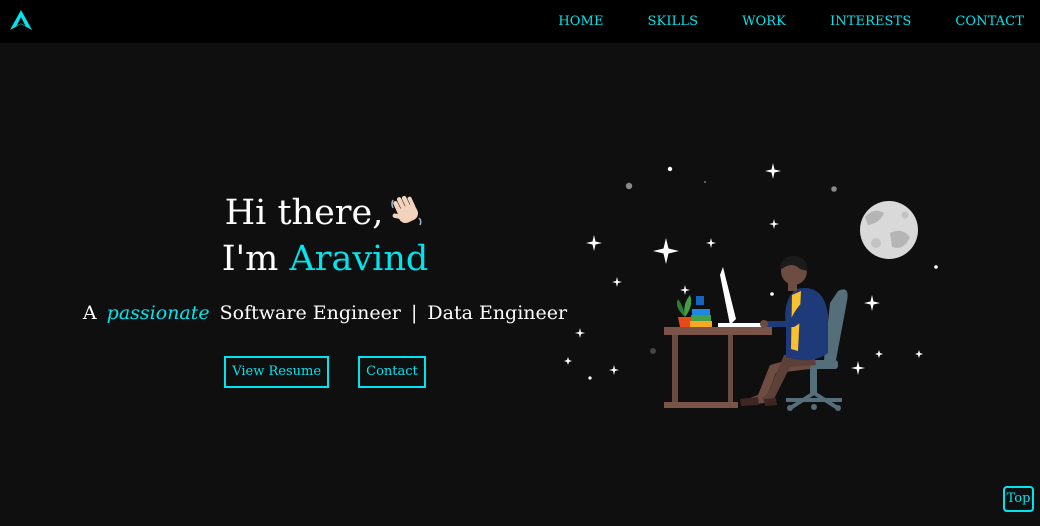  Describe the element at coordinates (870, 21) in the screenshot. I see `nav-interests: INTERESTS` at that location.